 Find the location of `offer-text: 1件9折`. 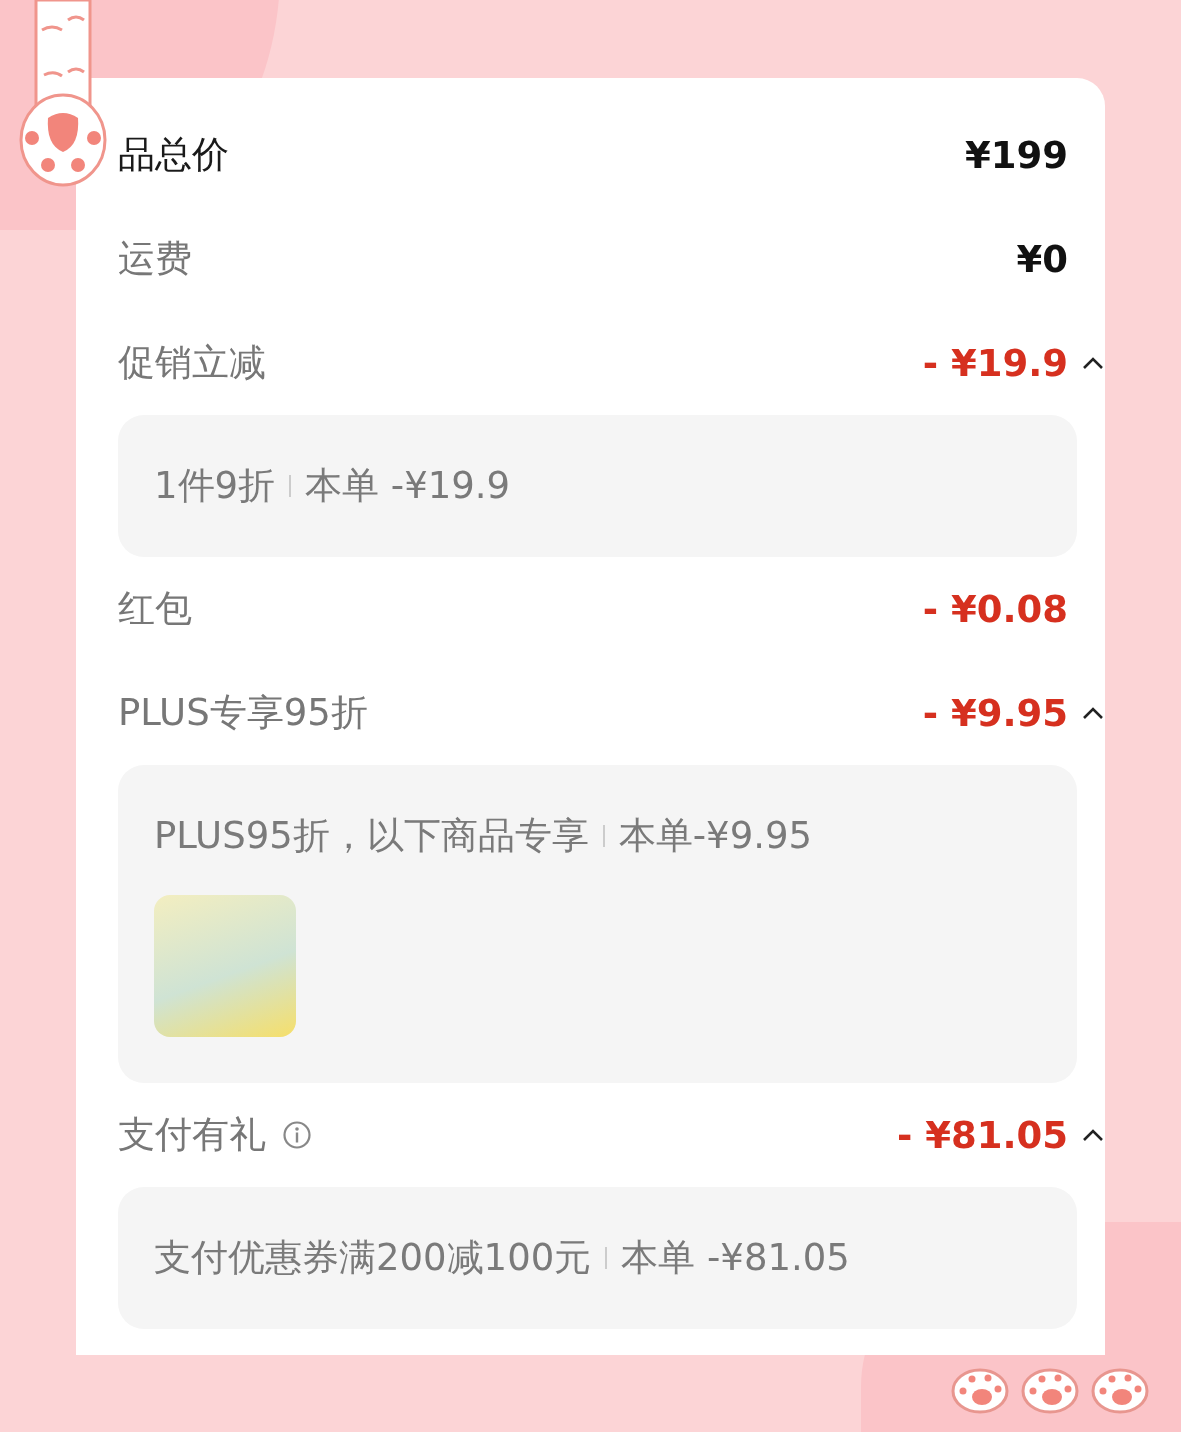

offer-text: 1件9折 is located at coordinates (215, 486).